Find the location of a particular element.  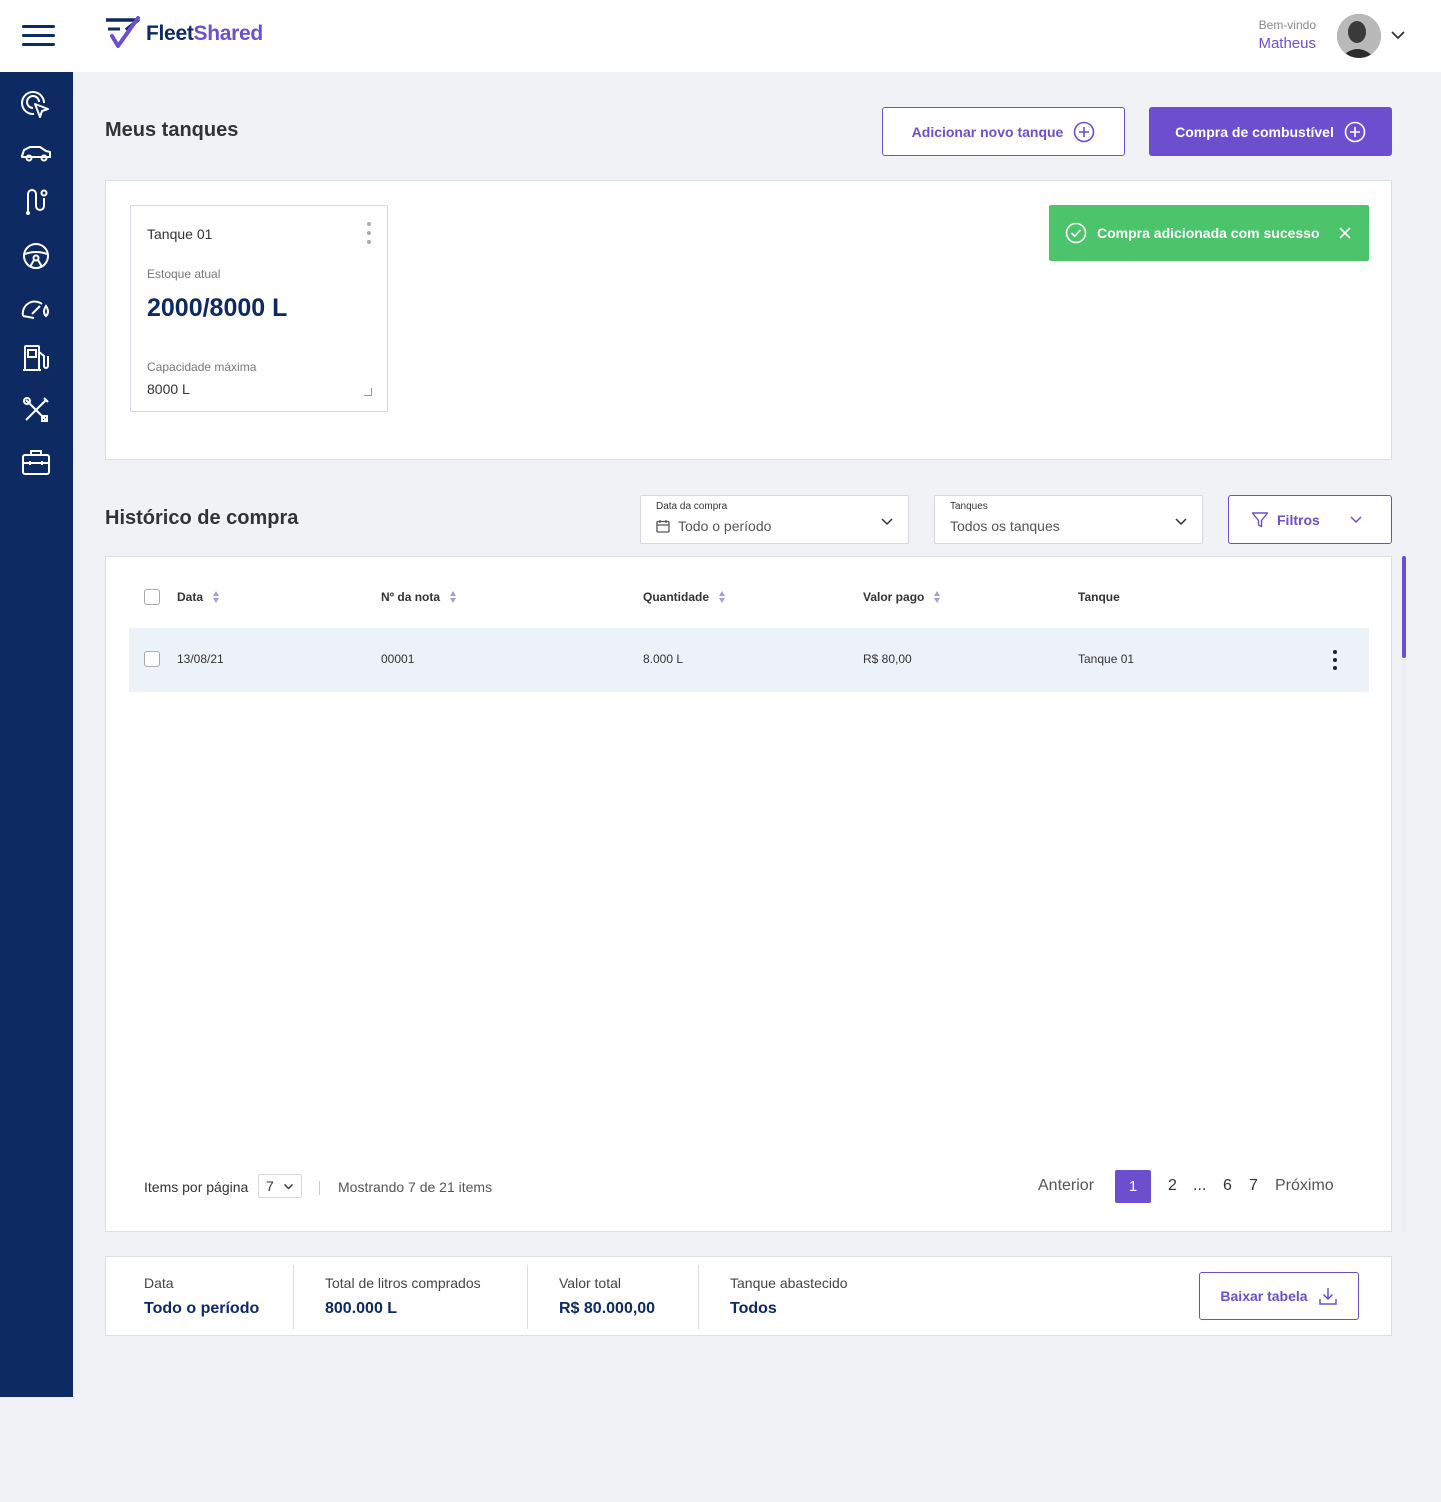

menu-icon is located at coordinates (38, 36).